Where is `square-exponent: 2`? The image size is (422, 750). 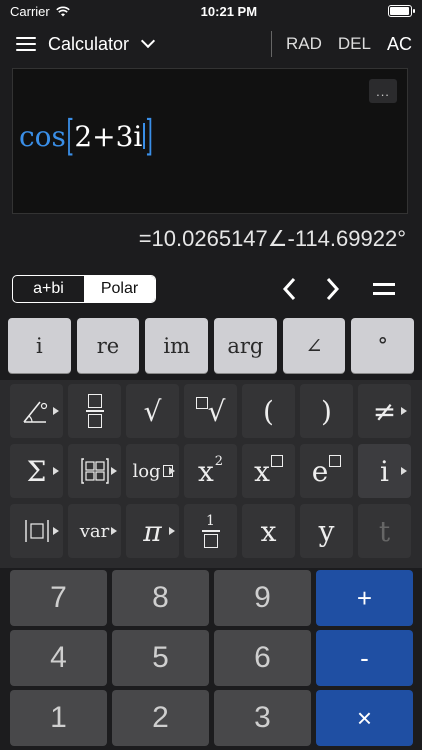 square-exponent: 2 is located at coordinates (219, 461).